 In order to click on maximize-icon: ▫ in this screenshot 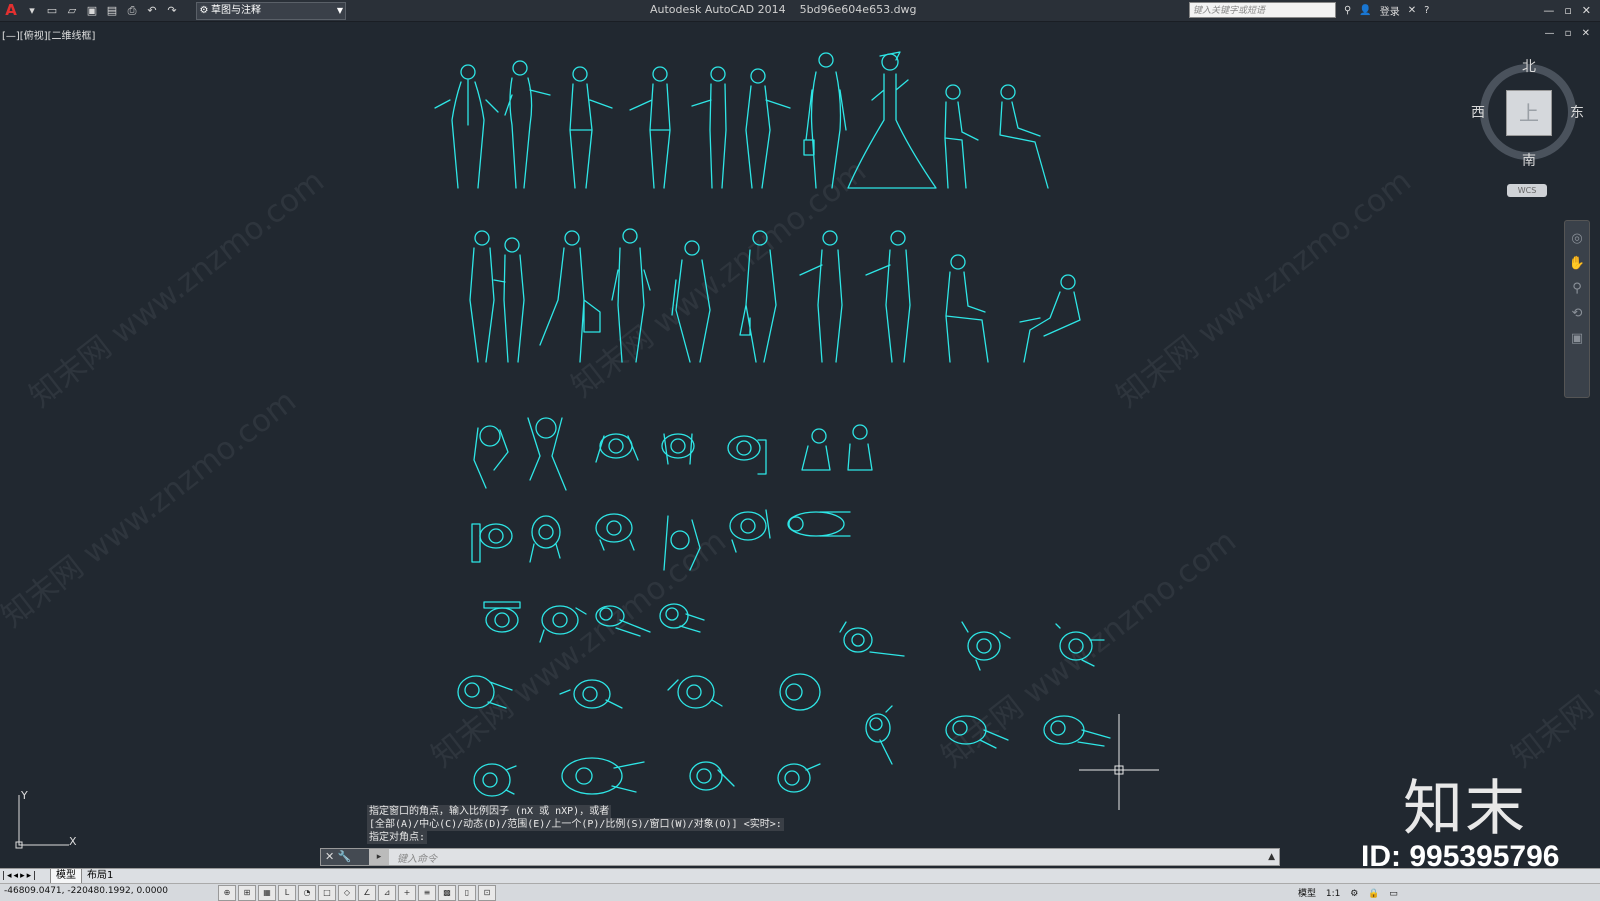, I will do `click(1567, 10)`.